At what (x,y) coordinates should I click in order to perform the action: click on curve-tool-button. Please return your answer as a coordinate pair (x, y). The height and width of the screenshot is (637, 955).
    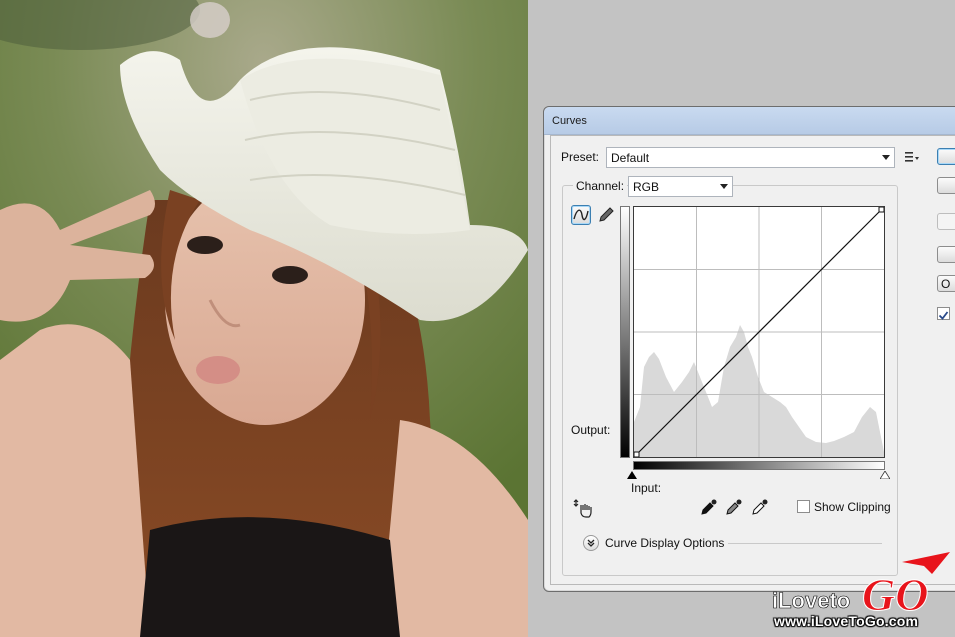
    Looking at the image, I should click on (581, 215).